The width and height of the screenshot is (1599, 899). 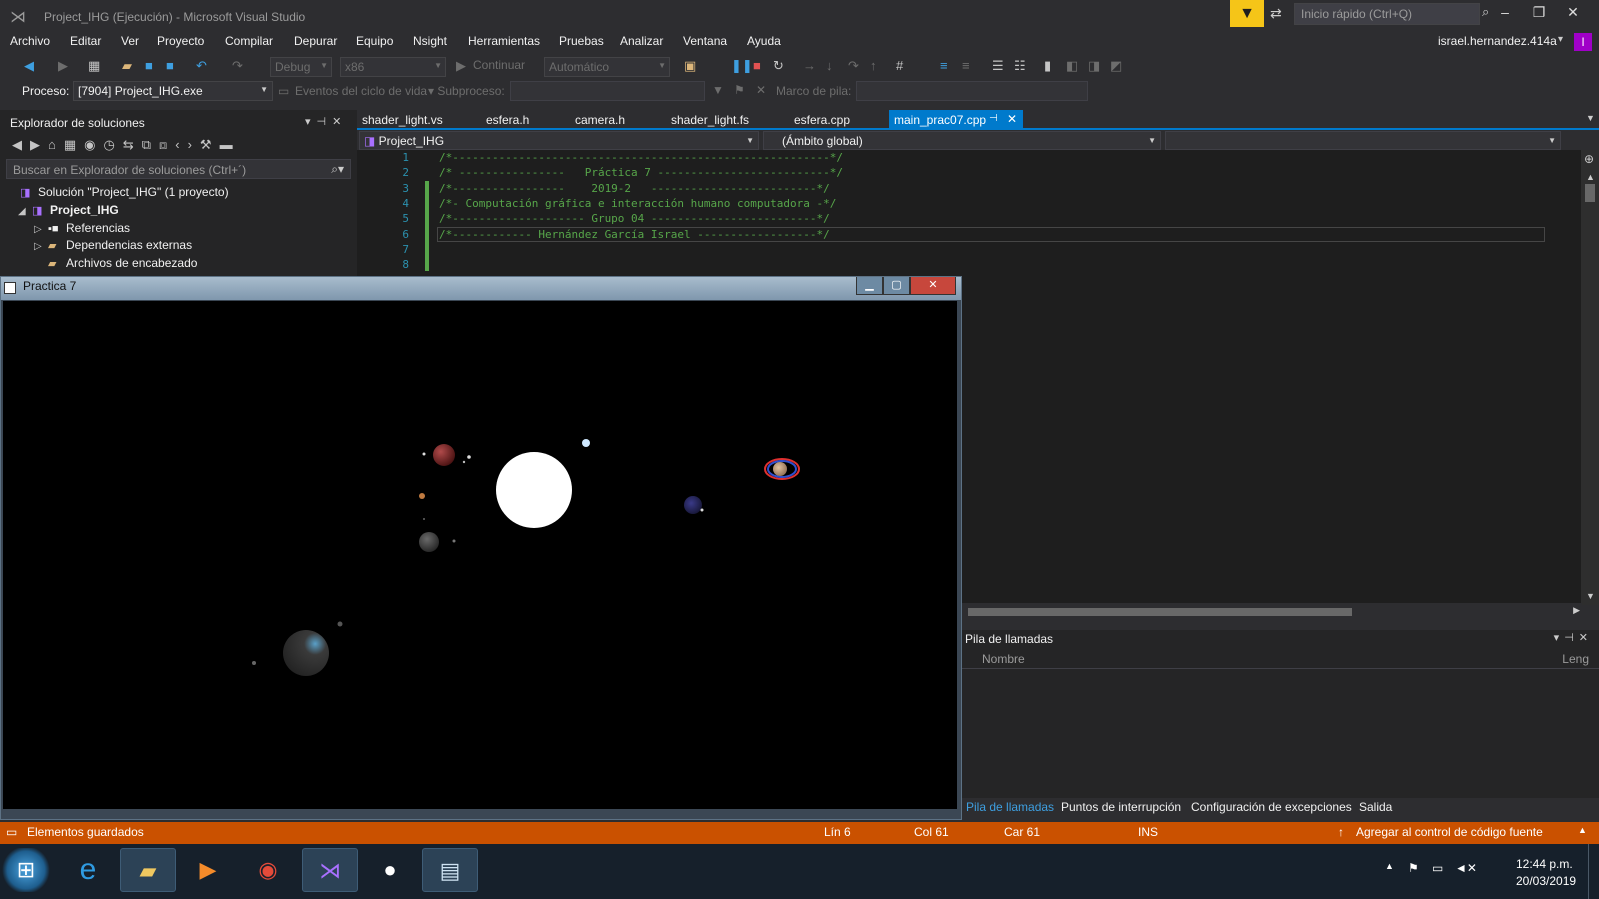 What do you see at coordinates (148, 870) in the screenshot?
I see `file-explorer-icon: ▰` at bounding box center [148, 870].